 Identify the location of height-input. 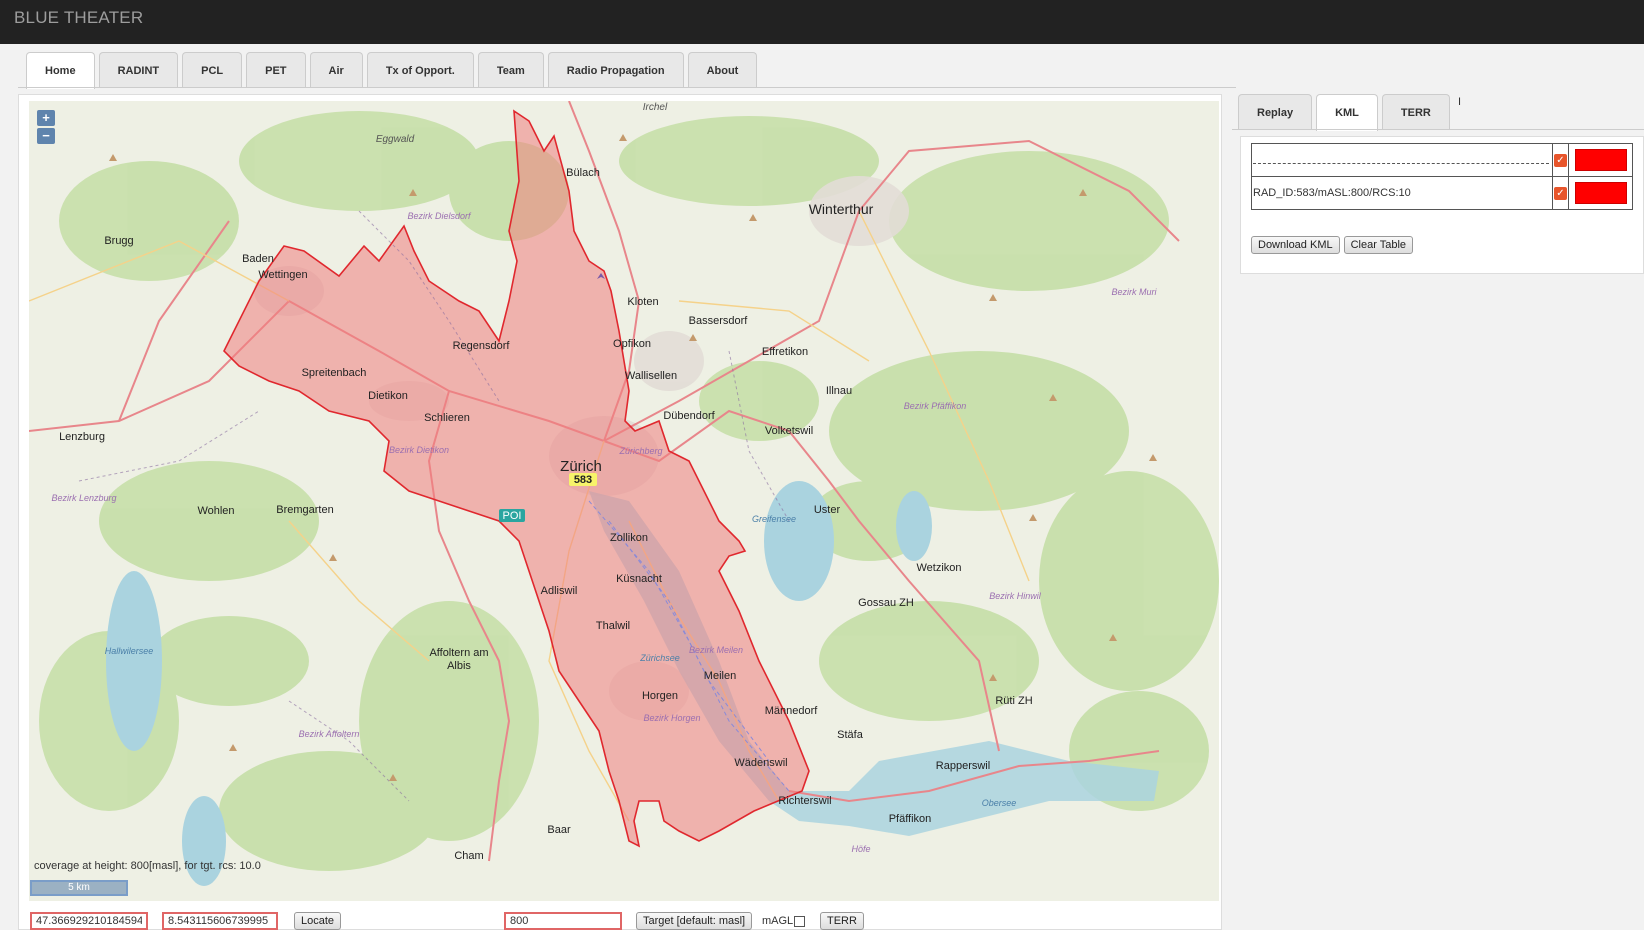
(563, 921).